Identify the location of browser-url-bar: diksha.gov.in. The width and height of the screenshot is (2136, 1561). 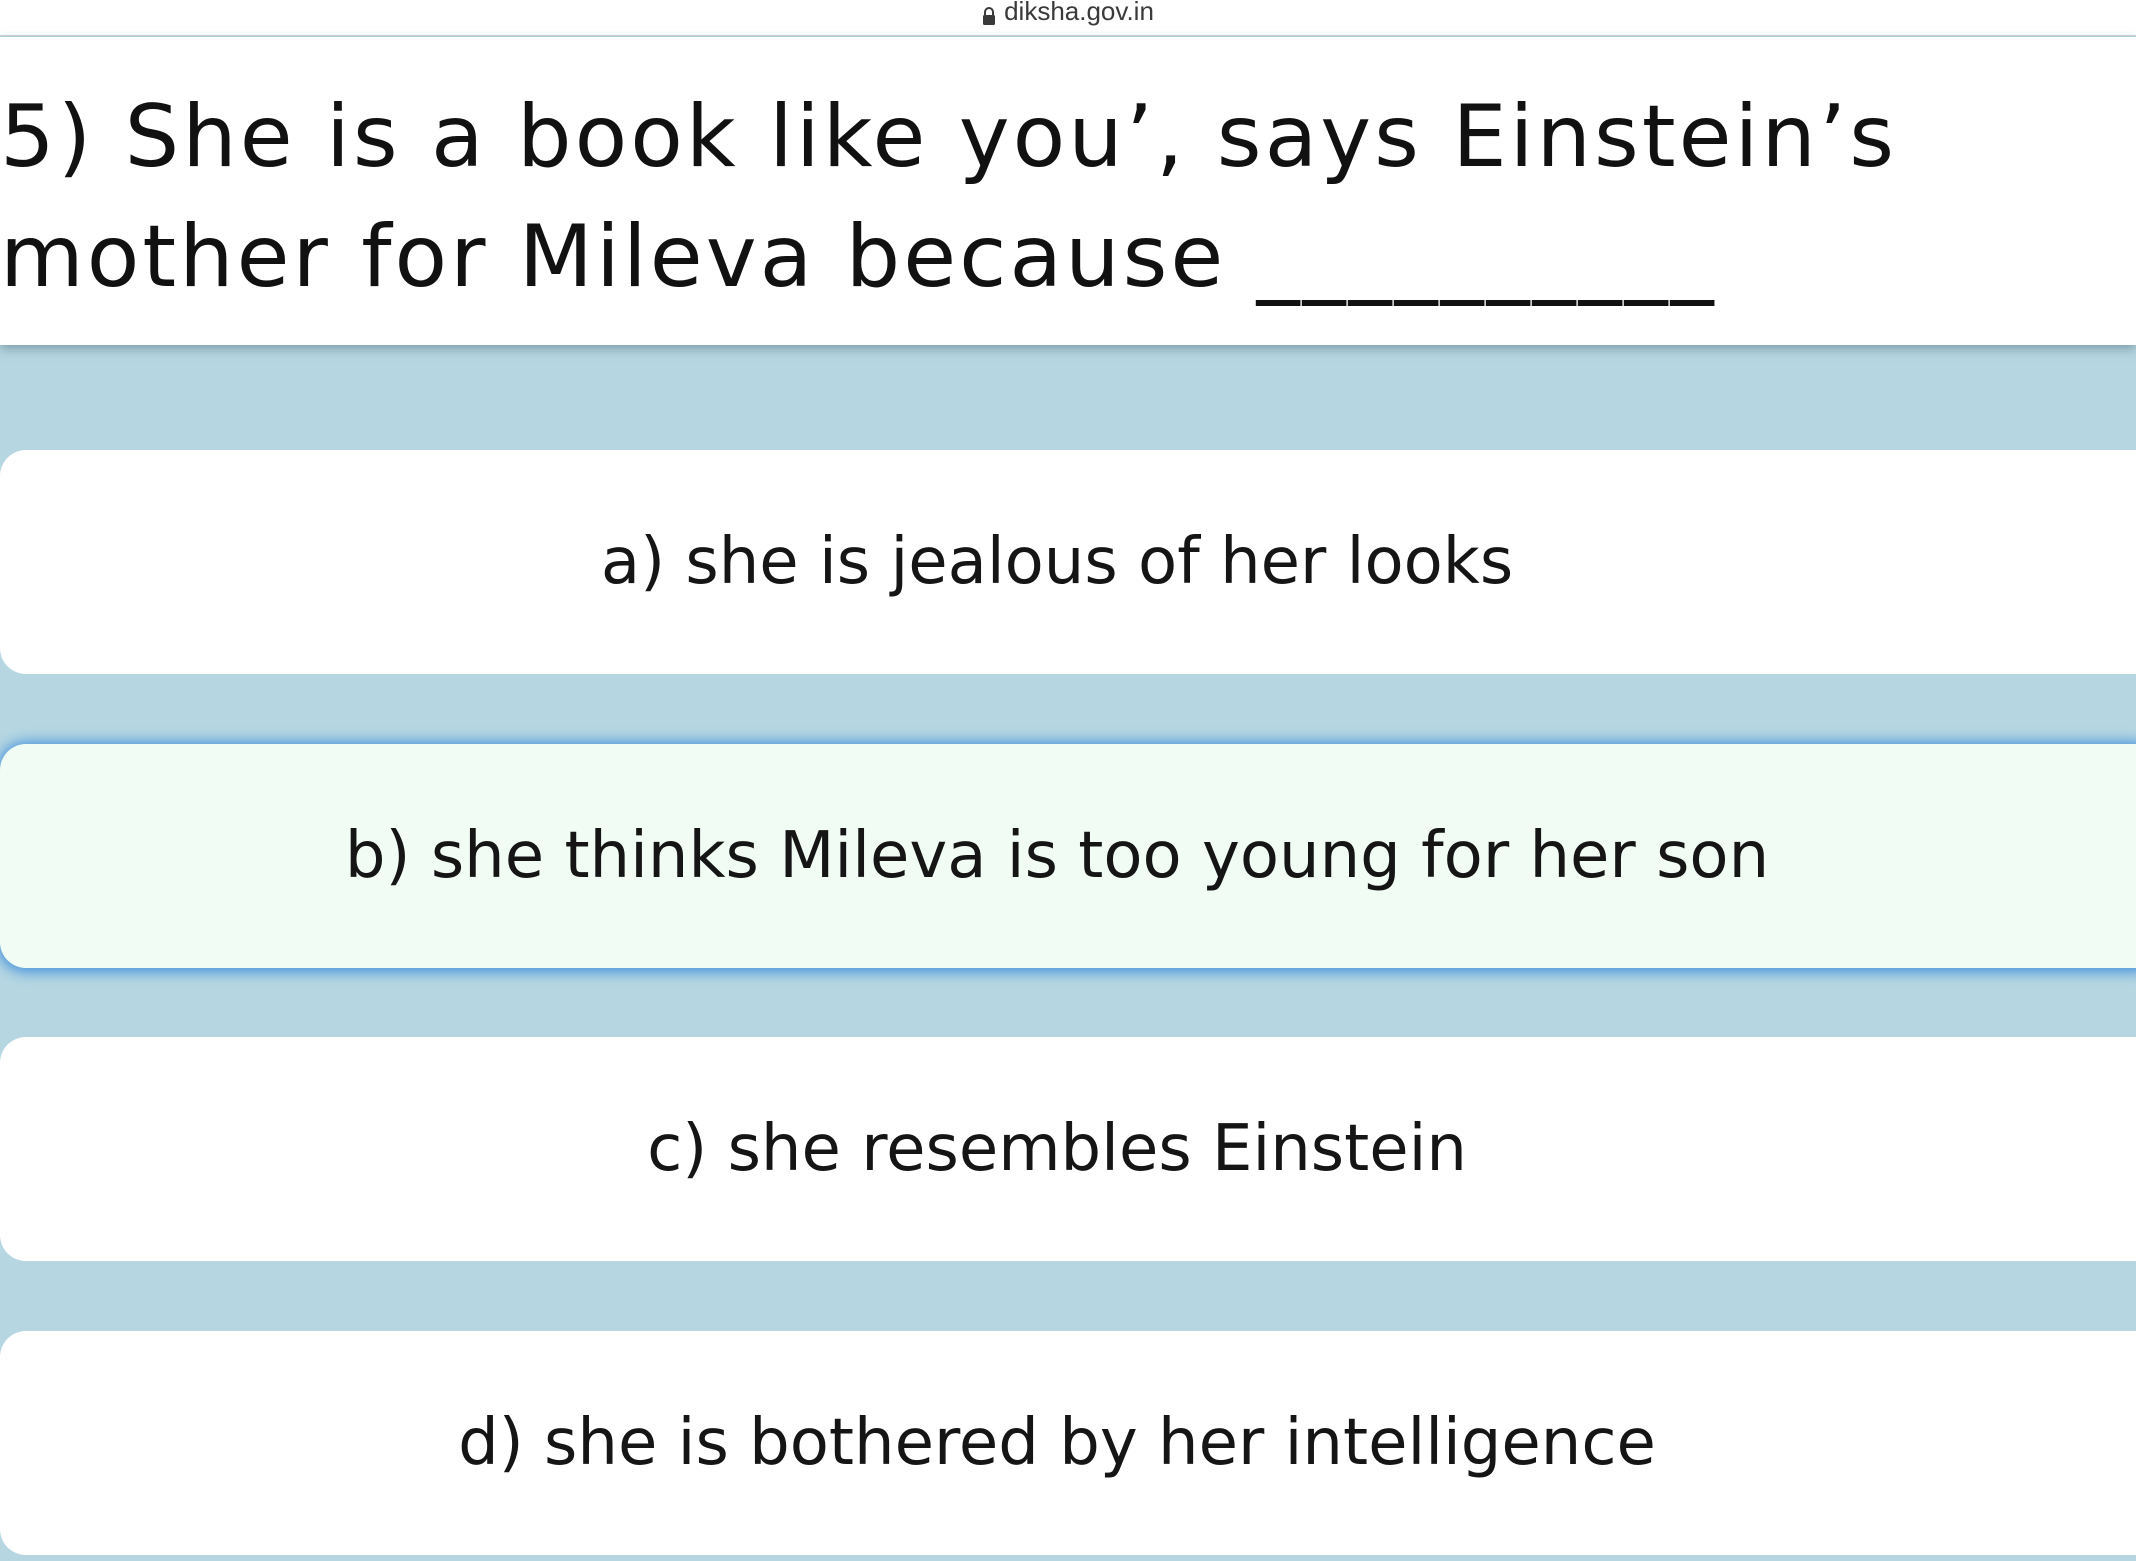
(1068, 18).